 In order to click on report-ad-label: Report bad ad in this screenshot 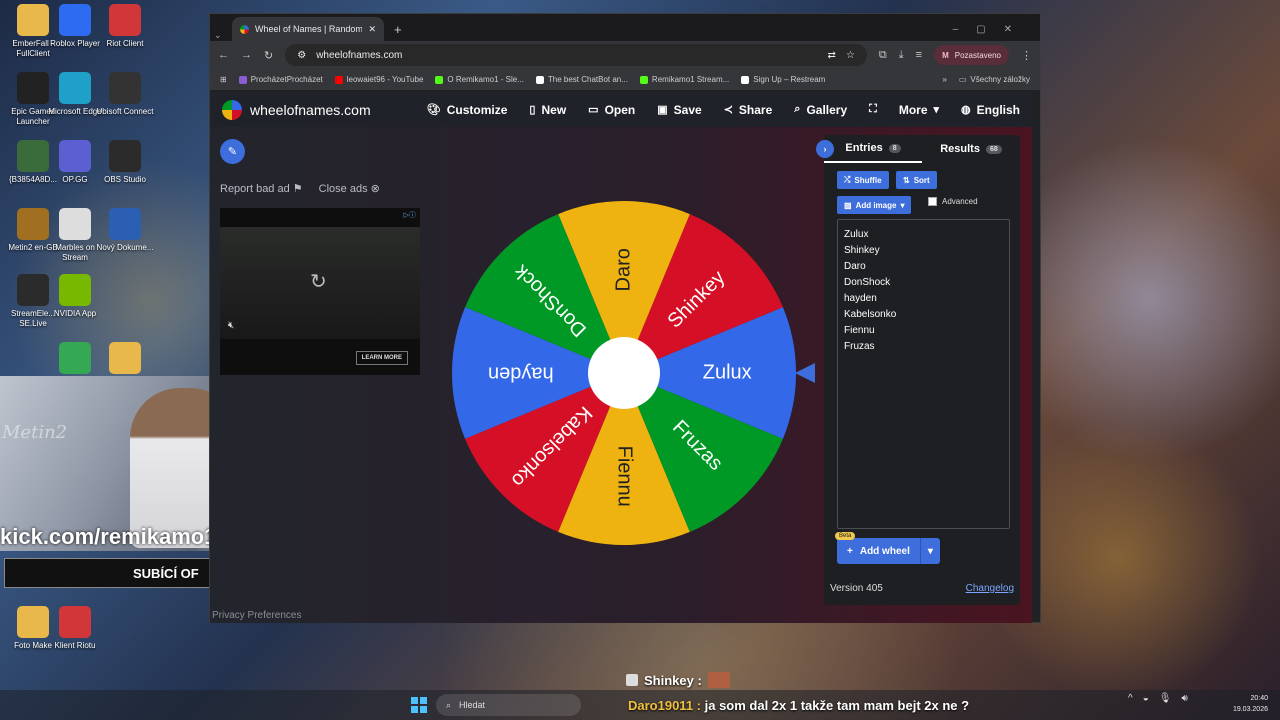, I will do `click(255, 189)`.